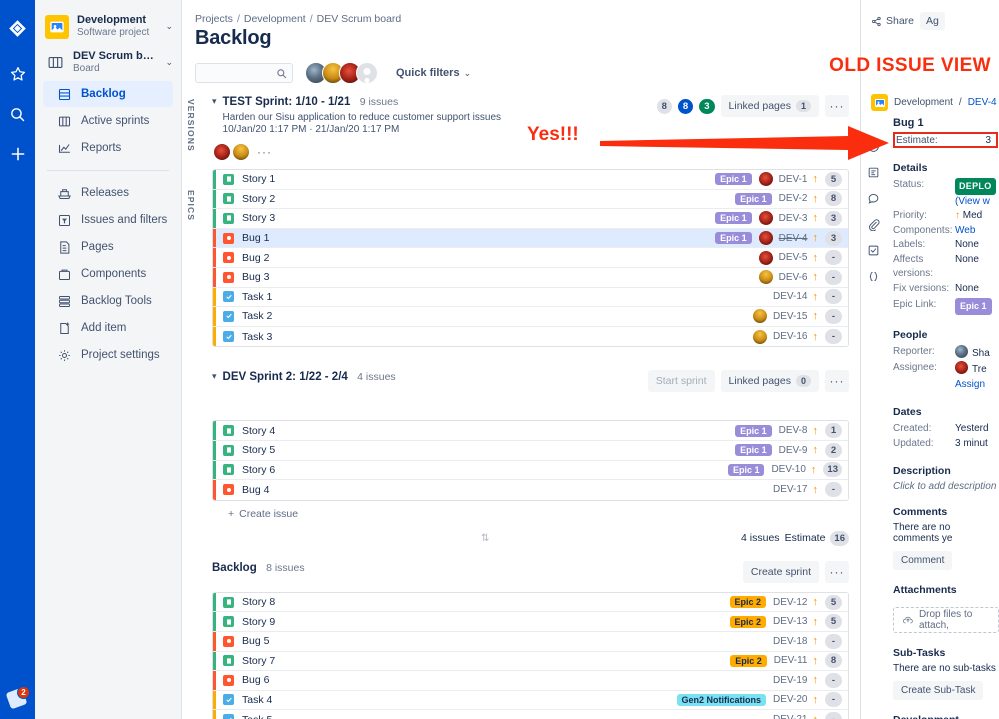 Image resolution: width=999 pixels, height=719 pixels. What do you see at coordinates (790, 336) in the screenshot?
I see `issue-key: DEV-16` at bounding box center [790, 336].